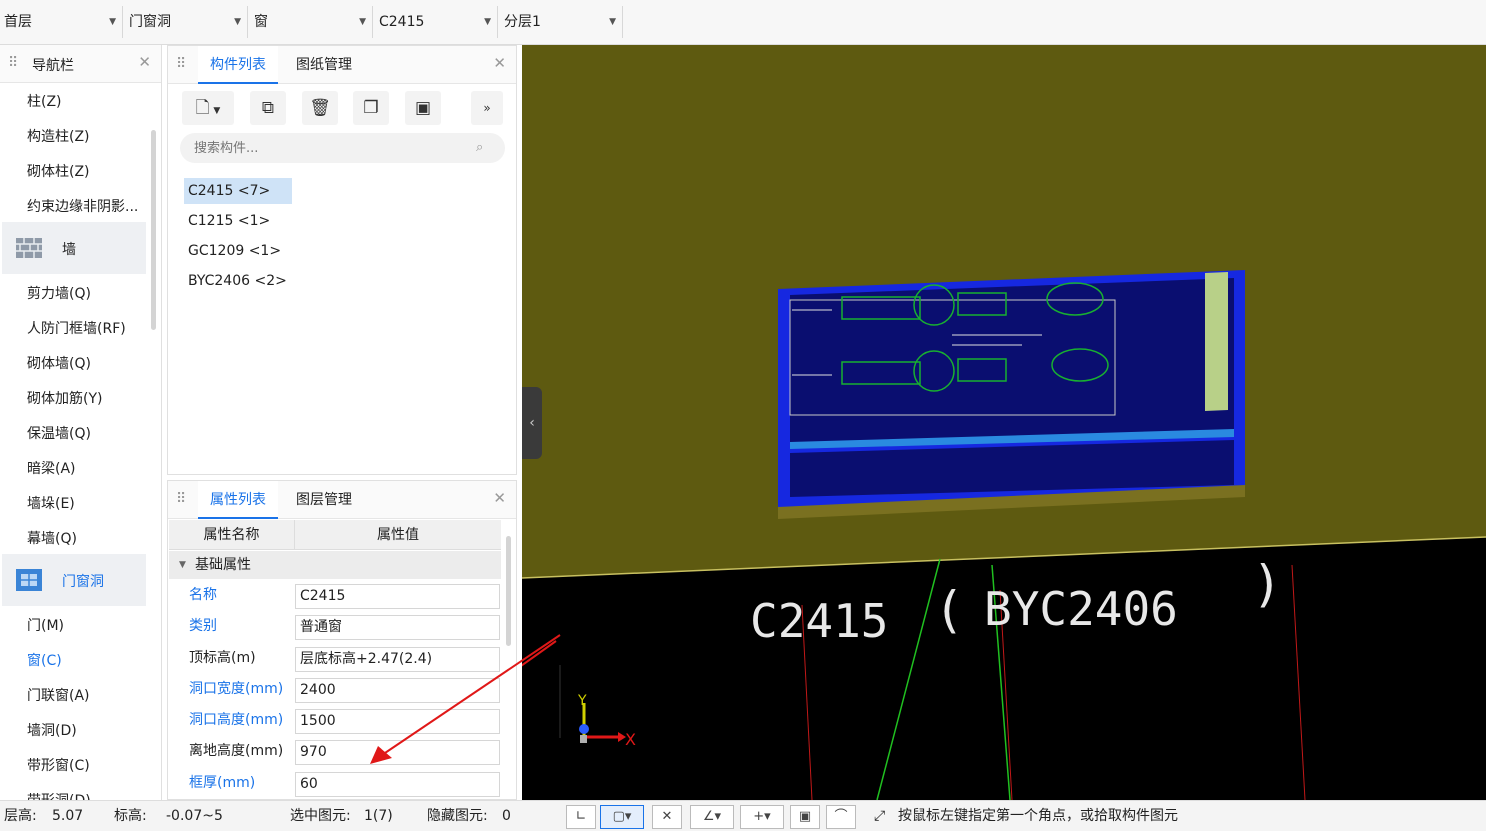 The height and width of the screenshot is (832, 1486). I want to click on label-byc2406: BYC2406, so click(1081, 609).